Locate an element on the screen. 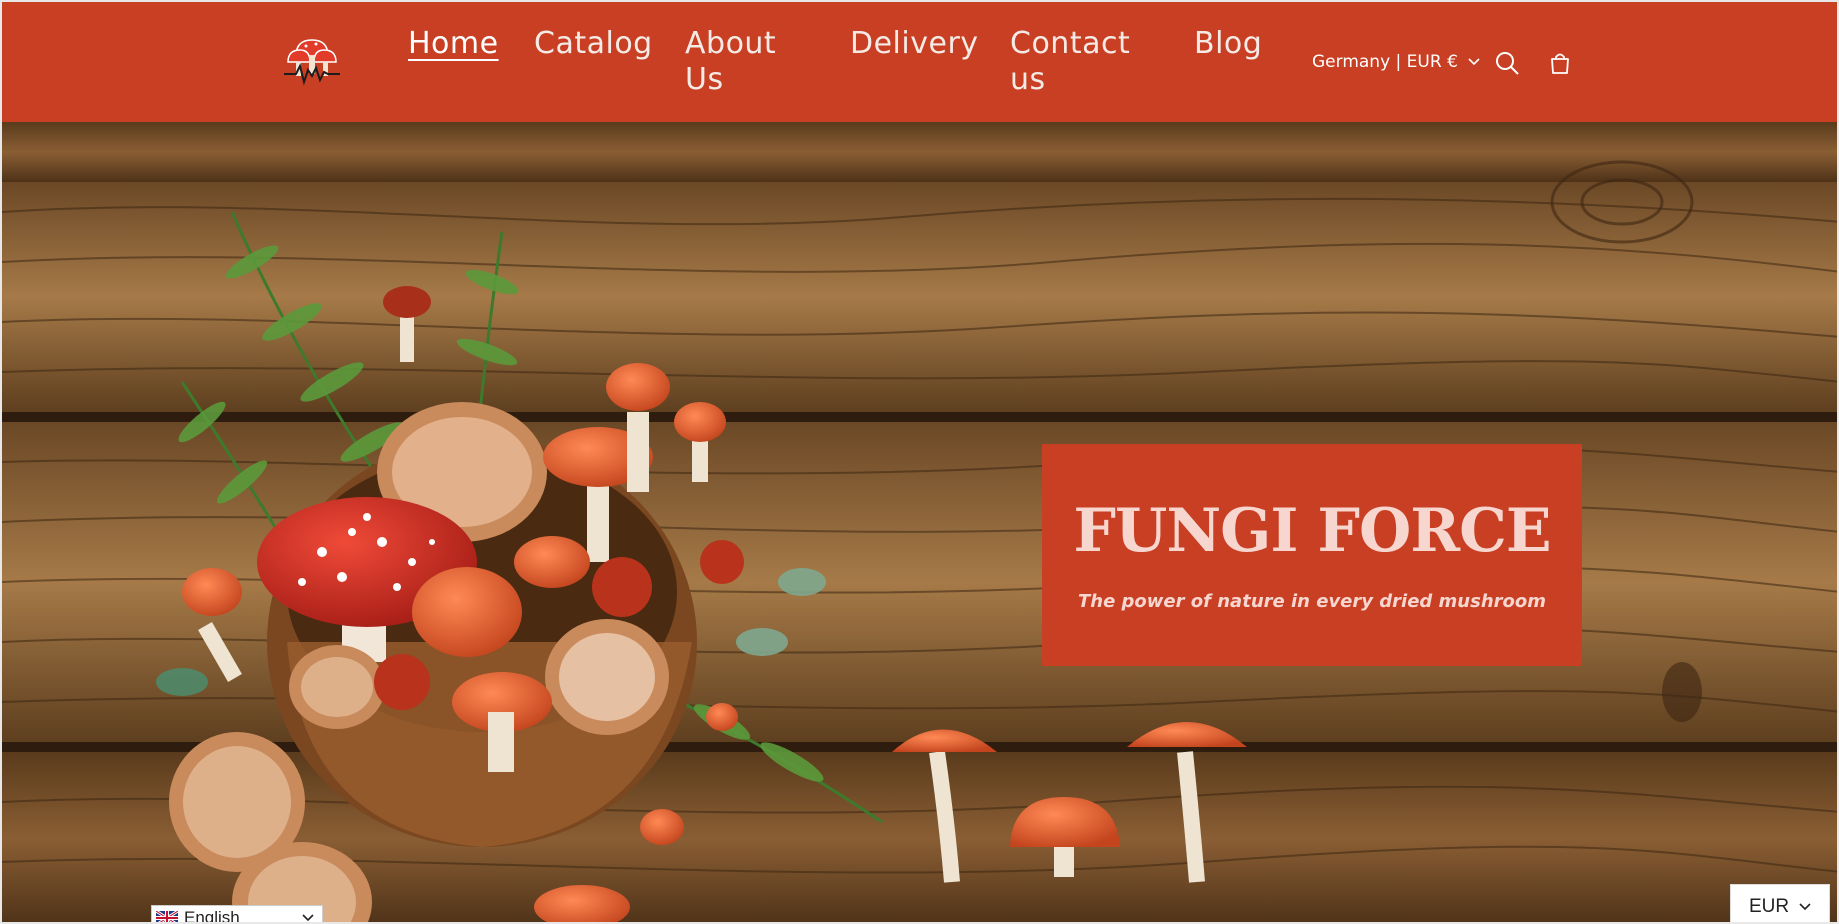 The width and height of the screenshot is (1839, 924). nav-about-us: About Us is located at coordinates (745, 62).